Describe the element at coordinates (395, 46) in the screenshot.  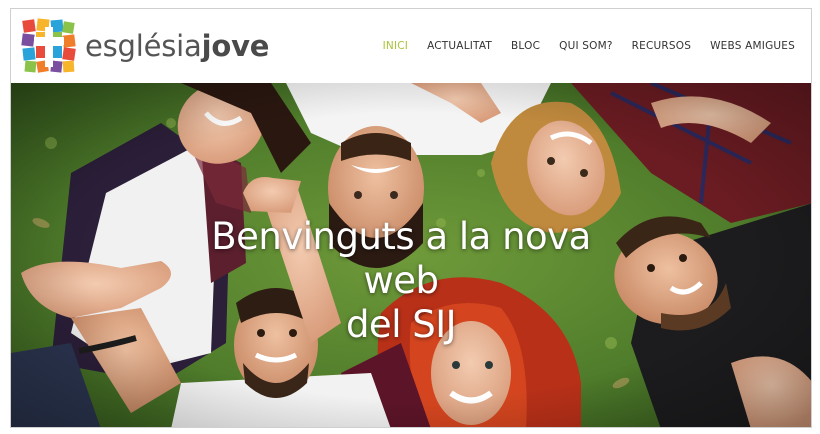
I see `nav-item-inici: INICI` at that location.